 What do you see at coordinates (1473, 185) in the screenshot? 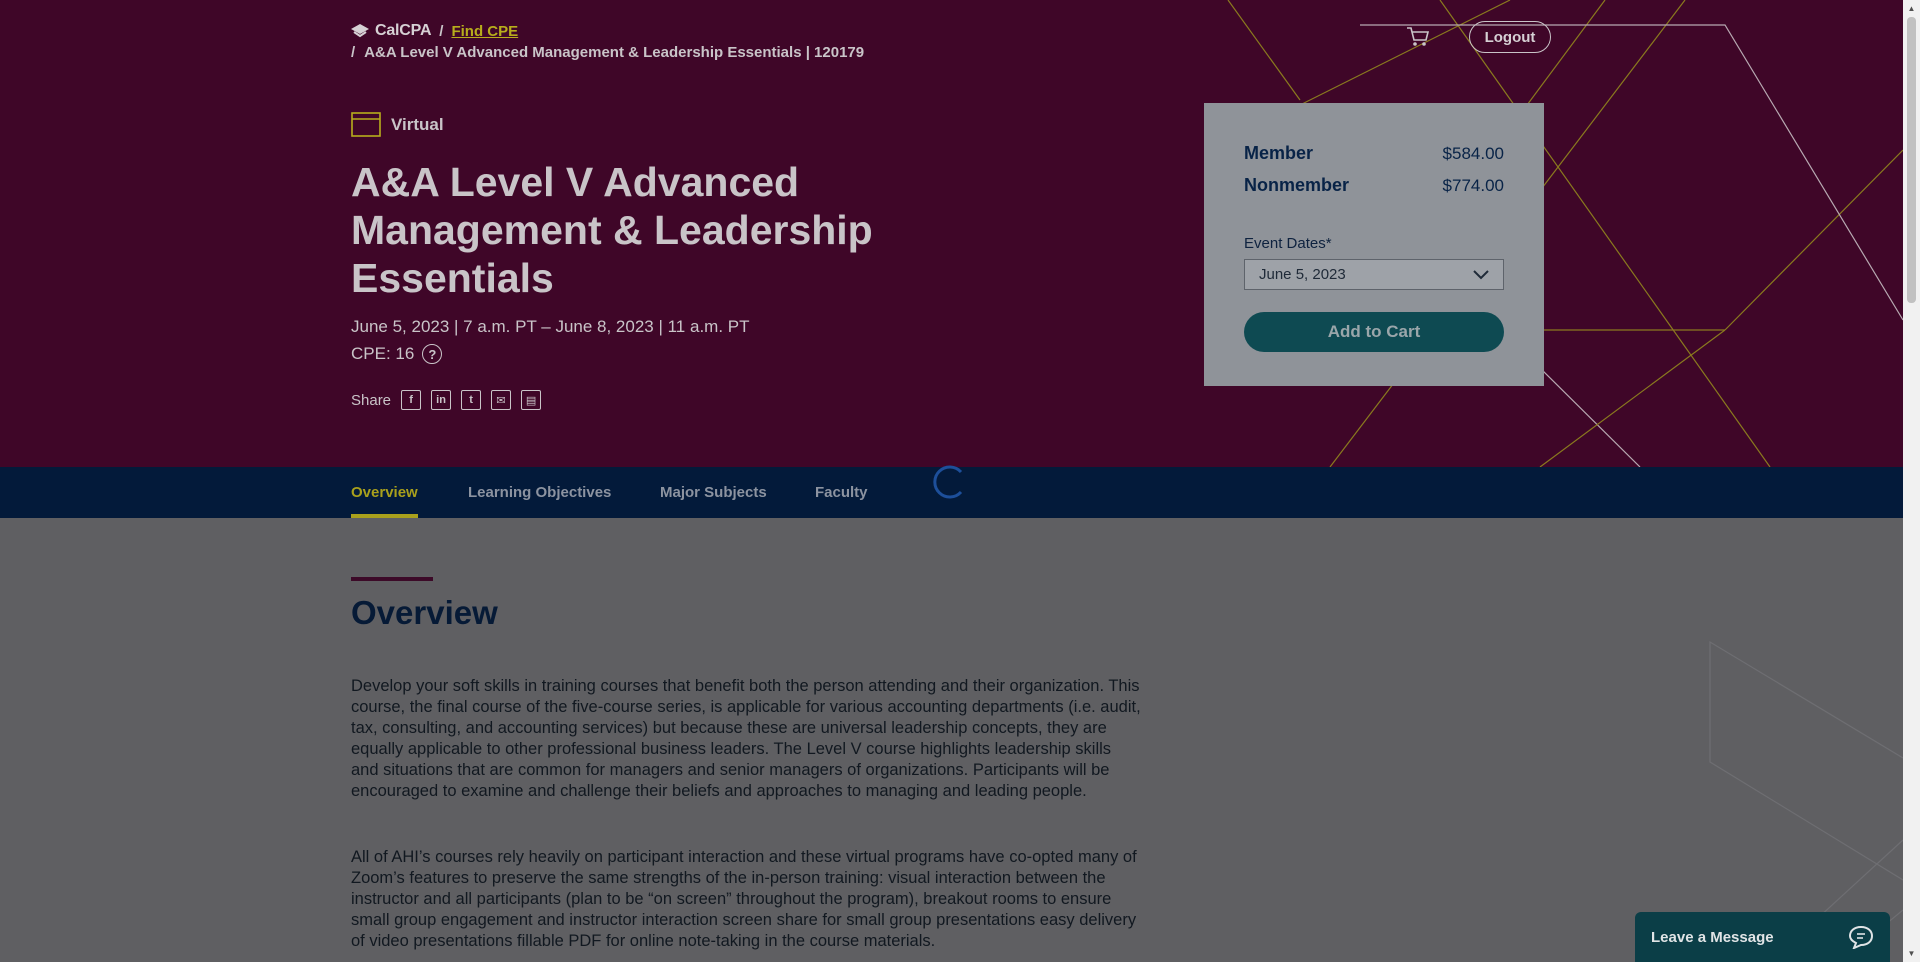
I see `nonmember-price: $774.00` at bounding box center [1473, 185].